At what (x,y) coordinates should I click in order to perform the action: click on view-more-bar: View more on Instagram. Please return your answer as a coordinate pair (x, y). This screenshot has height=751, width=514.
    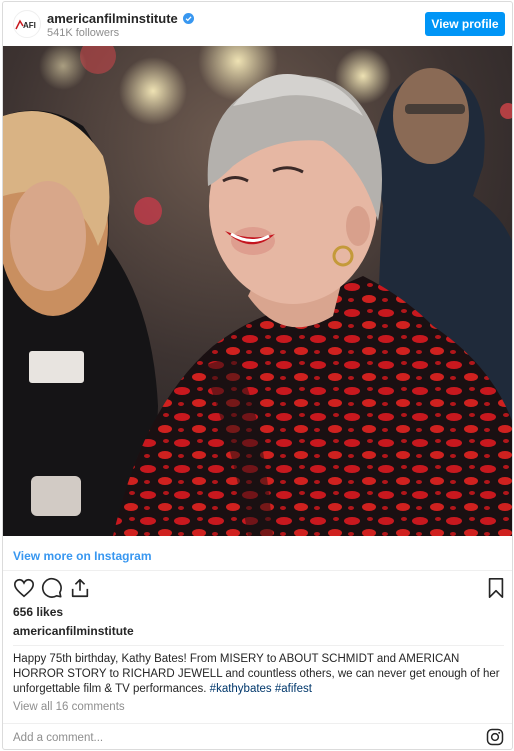
    Looking at the image, I should click on (257, 553).